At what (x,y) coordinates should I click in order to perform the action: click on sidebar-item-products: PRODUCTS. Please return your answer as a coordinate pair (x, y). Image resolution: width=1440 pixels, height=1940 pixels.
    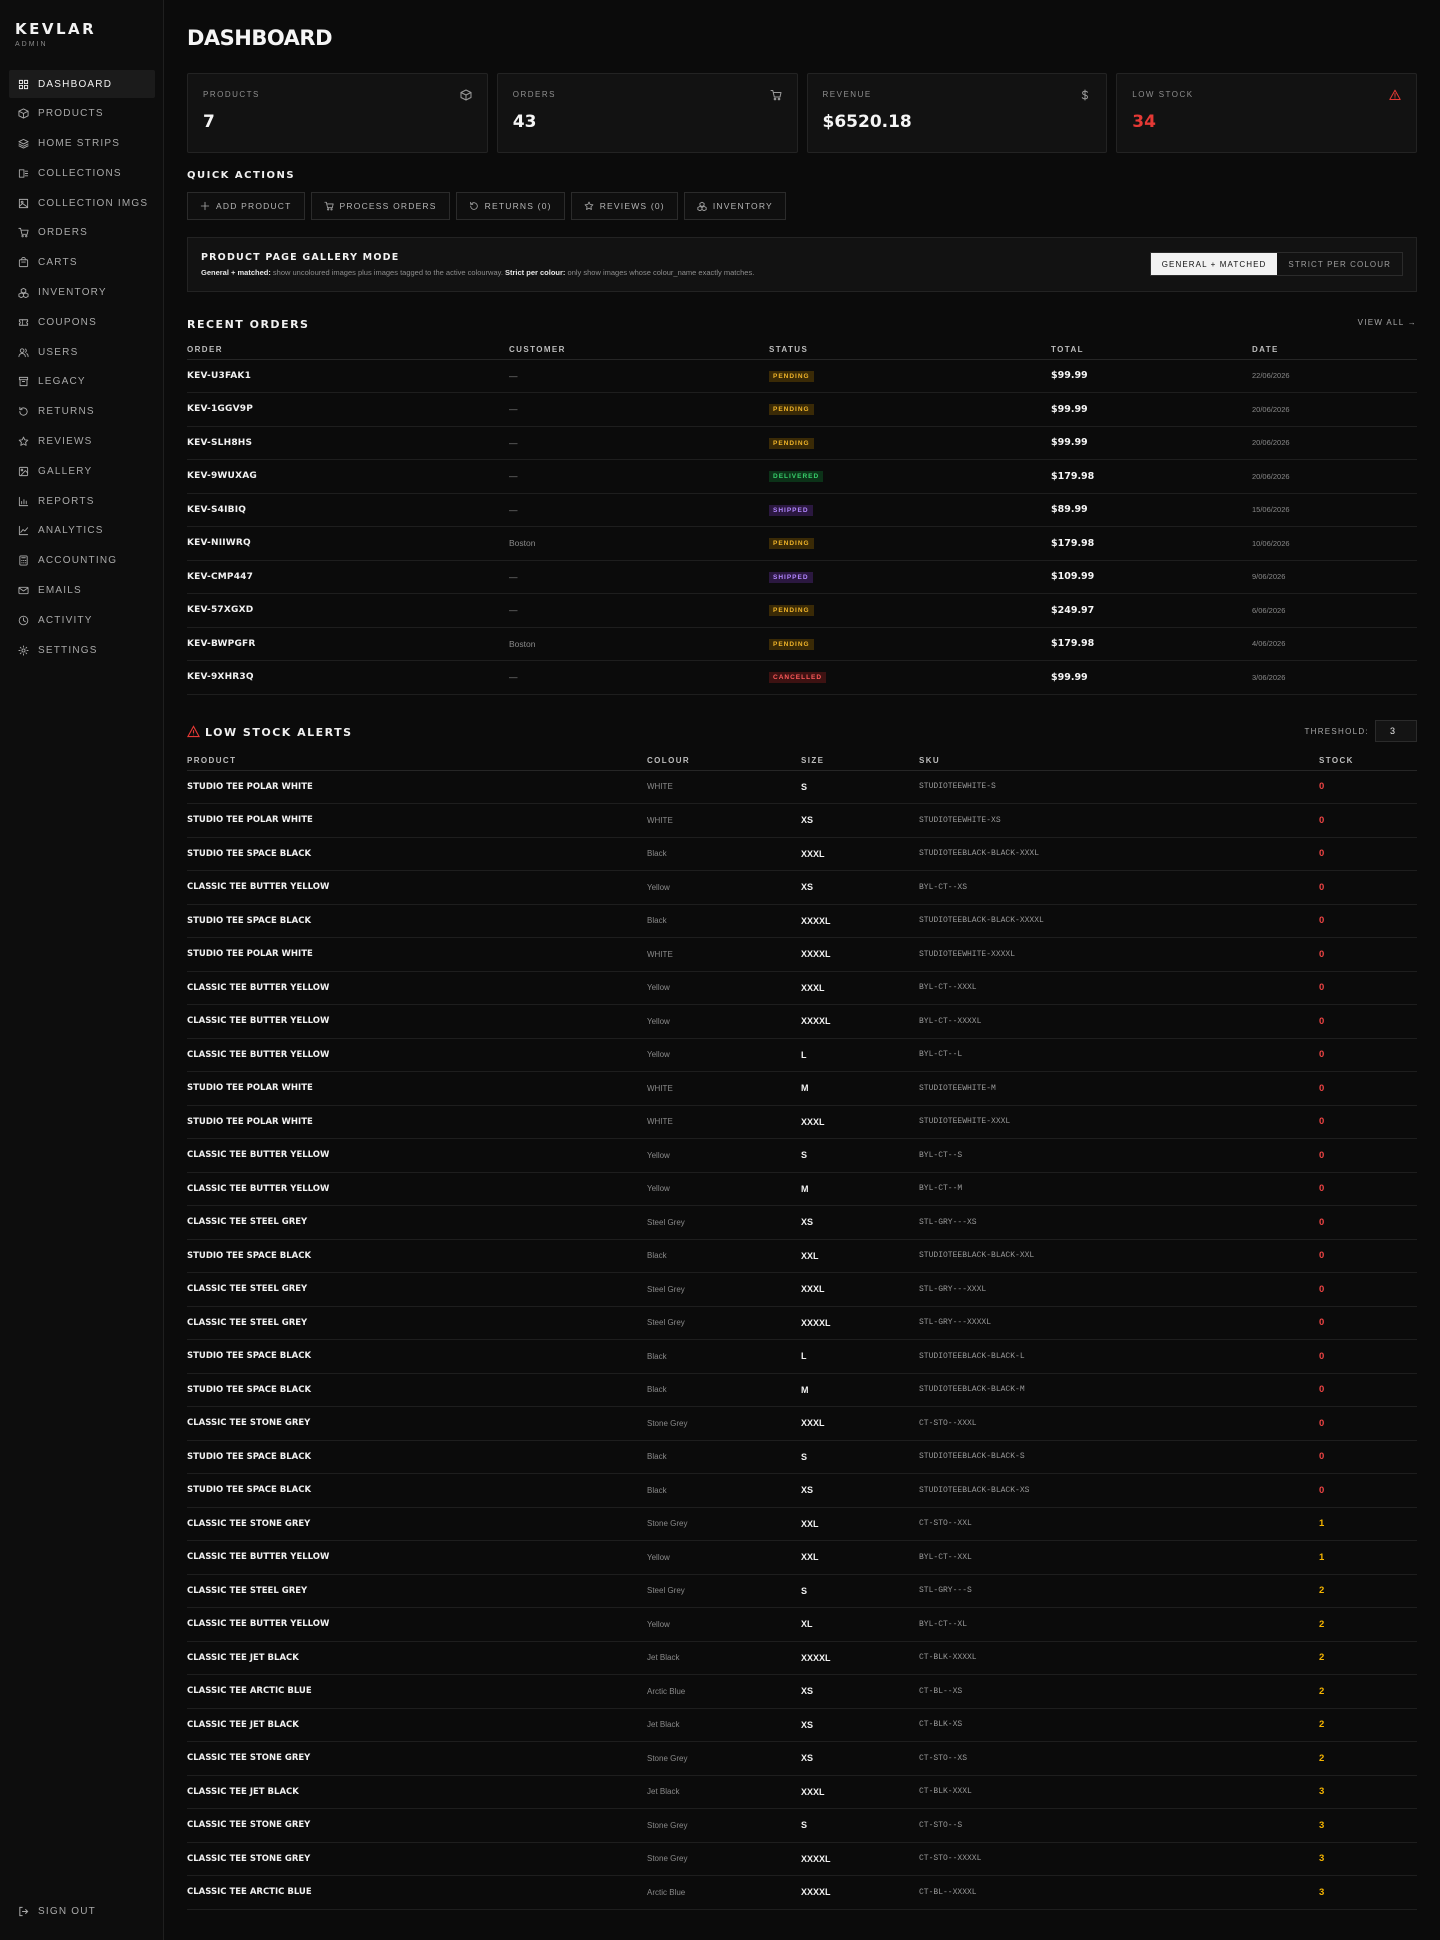
    Looking at the image, I should click on (82, 114).